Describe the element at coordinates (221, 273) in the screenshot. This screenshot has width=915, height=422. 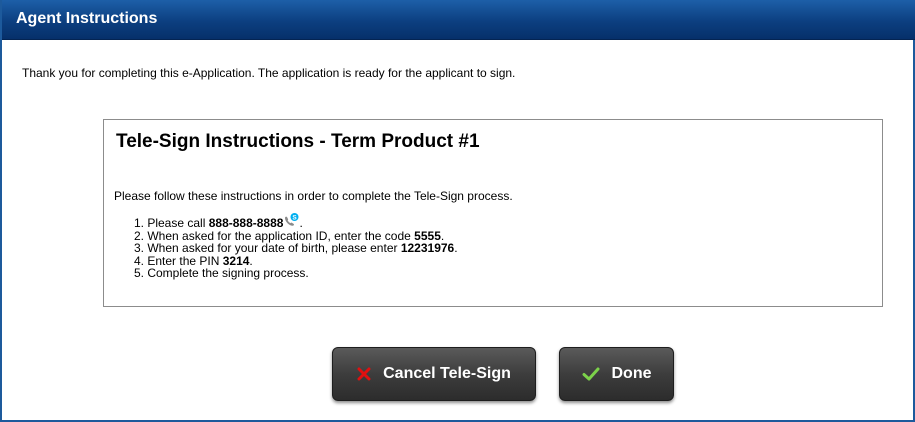
I see `step-5: 5. Complete the signing process.` at that location.